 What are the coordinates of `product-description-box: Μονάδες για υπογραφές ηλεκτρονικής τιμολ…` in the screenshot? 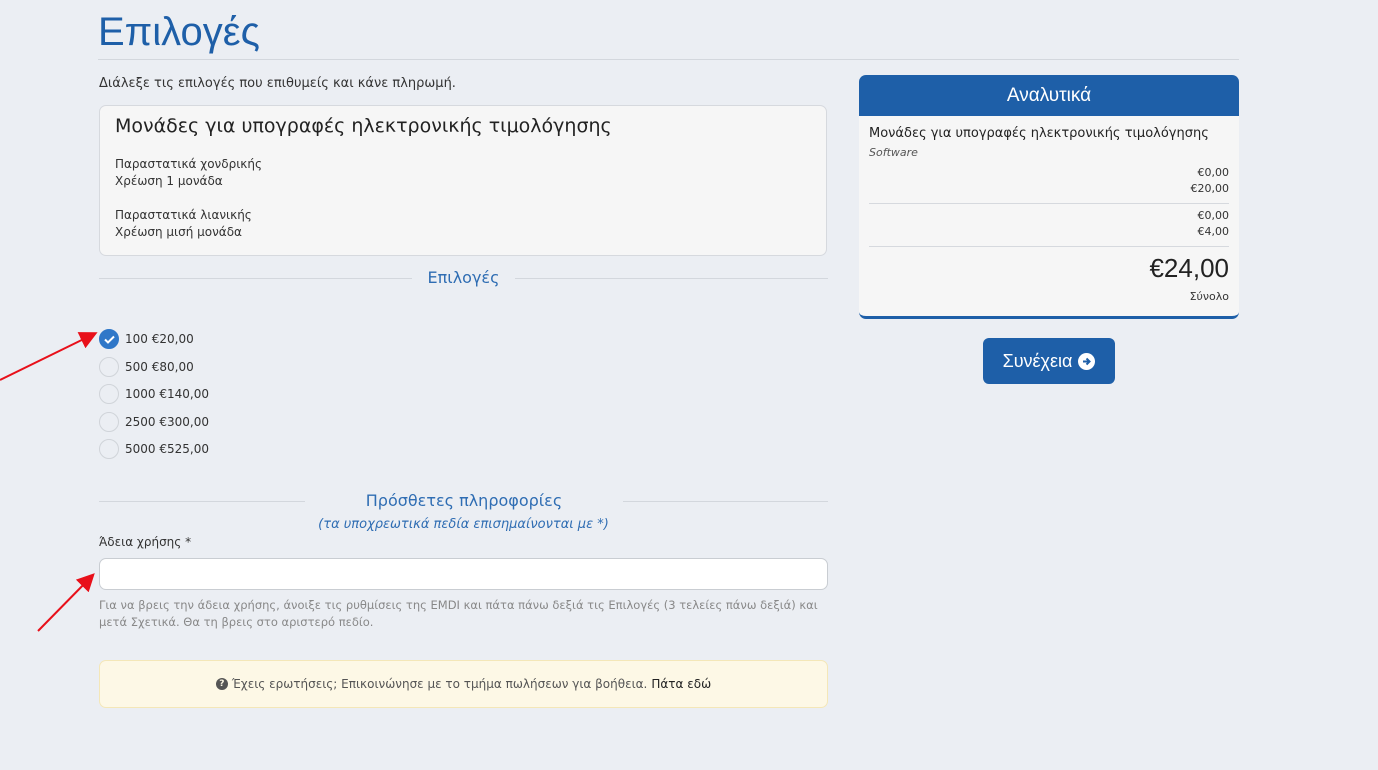 It's located at (463, 180).